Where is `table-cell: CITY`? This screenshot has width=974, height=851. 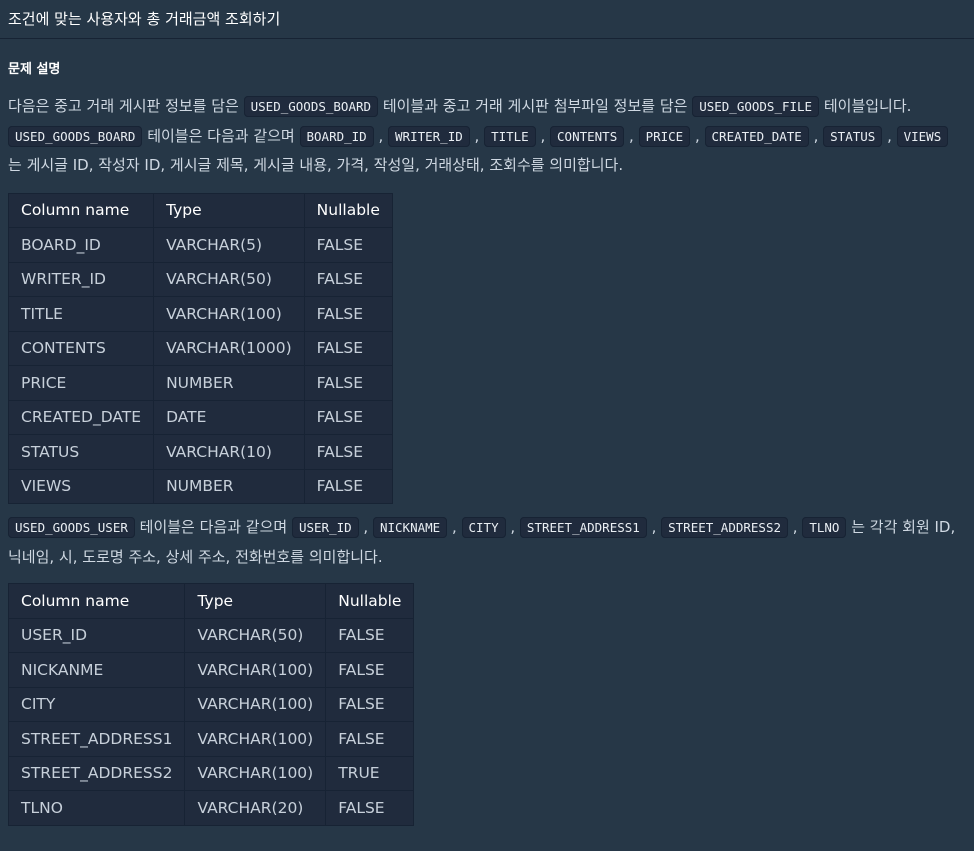 table-cell: CITY is located at coordinates (96, 704).